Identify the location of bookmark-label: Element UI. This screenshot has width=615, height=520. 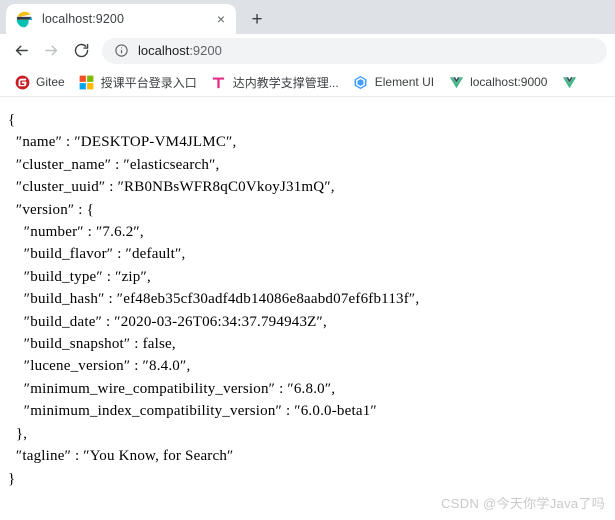
(404, 82).